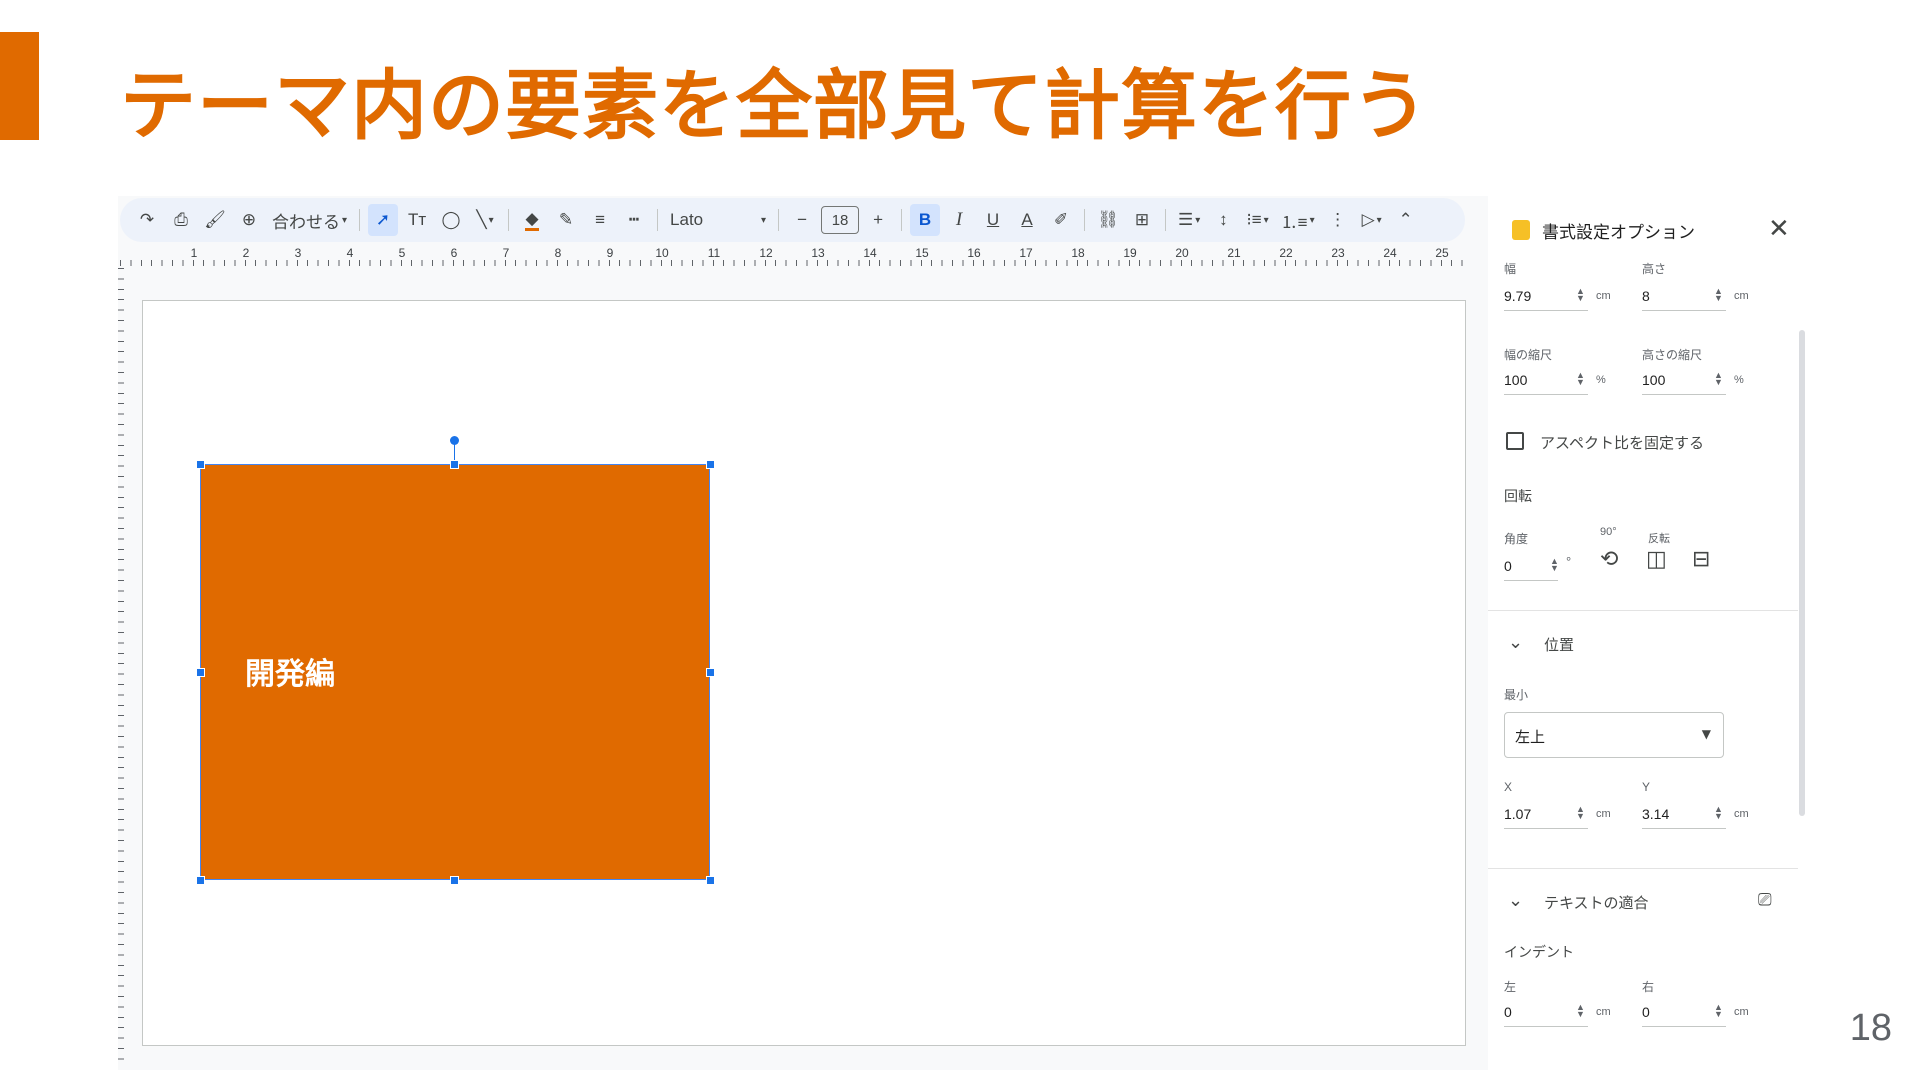 The width and height of the screenshot is (1920, 1080). What do you see at coordinates (1643, 868) in the screenshot?
I see `section-divider` at bounding box center [1643, 868].